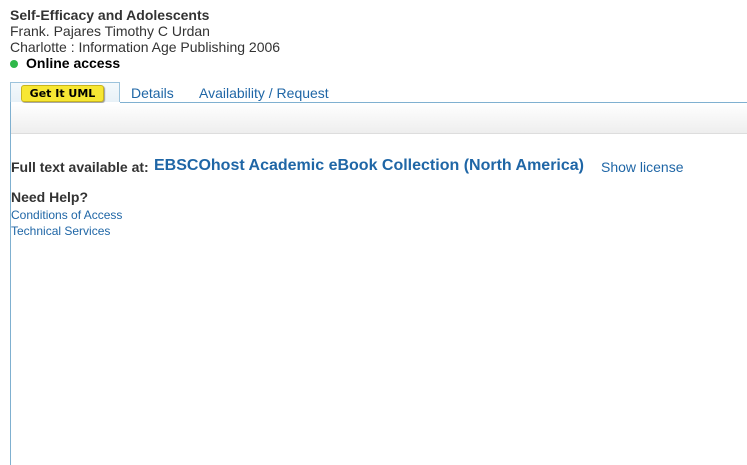 This screenshot has height=465, width=747. What do you see at coordinates (10, 283) in the screenshot?
I see `panel-border` at bounding box center [10, 283].